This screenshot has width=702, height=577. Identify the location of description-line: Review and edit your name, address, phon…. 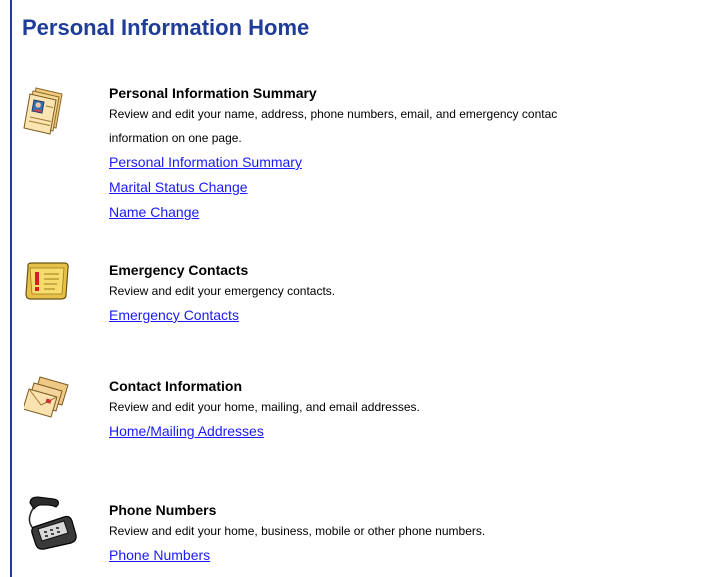
(333, 114).